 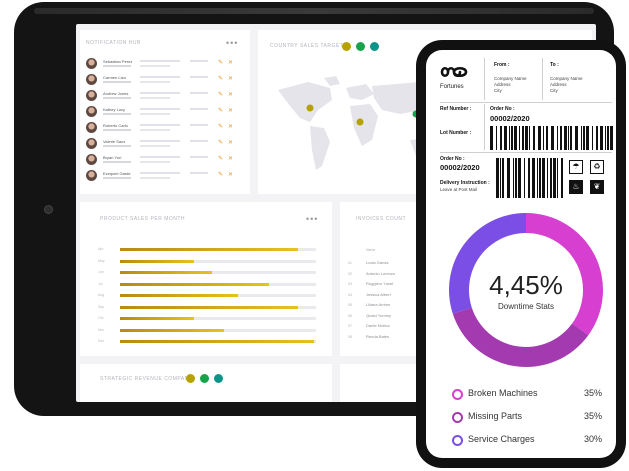 I want to click on bar-label: Jun, so click(x=101, y=272).